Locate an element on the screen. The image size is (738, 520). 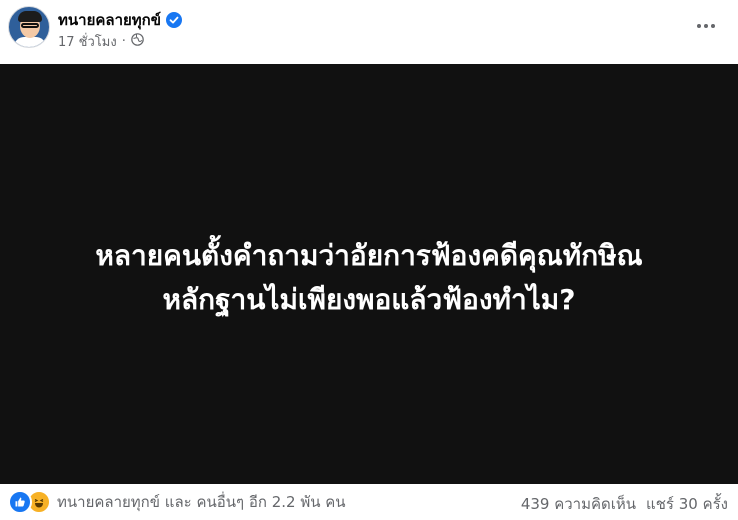
caption-line-2: หลักฐานไม่เพียงพอแล้วฟ้องทำไม? is located at coordinates (369, 299).